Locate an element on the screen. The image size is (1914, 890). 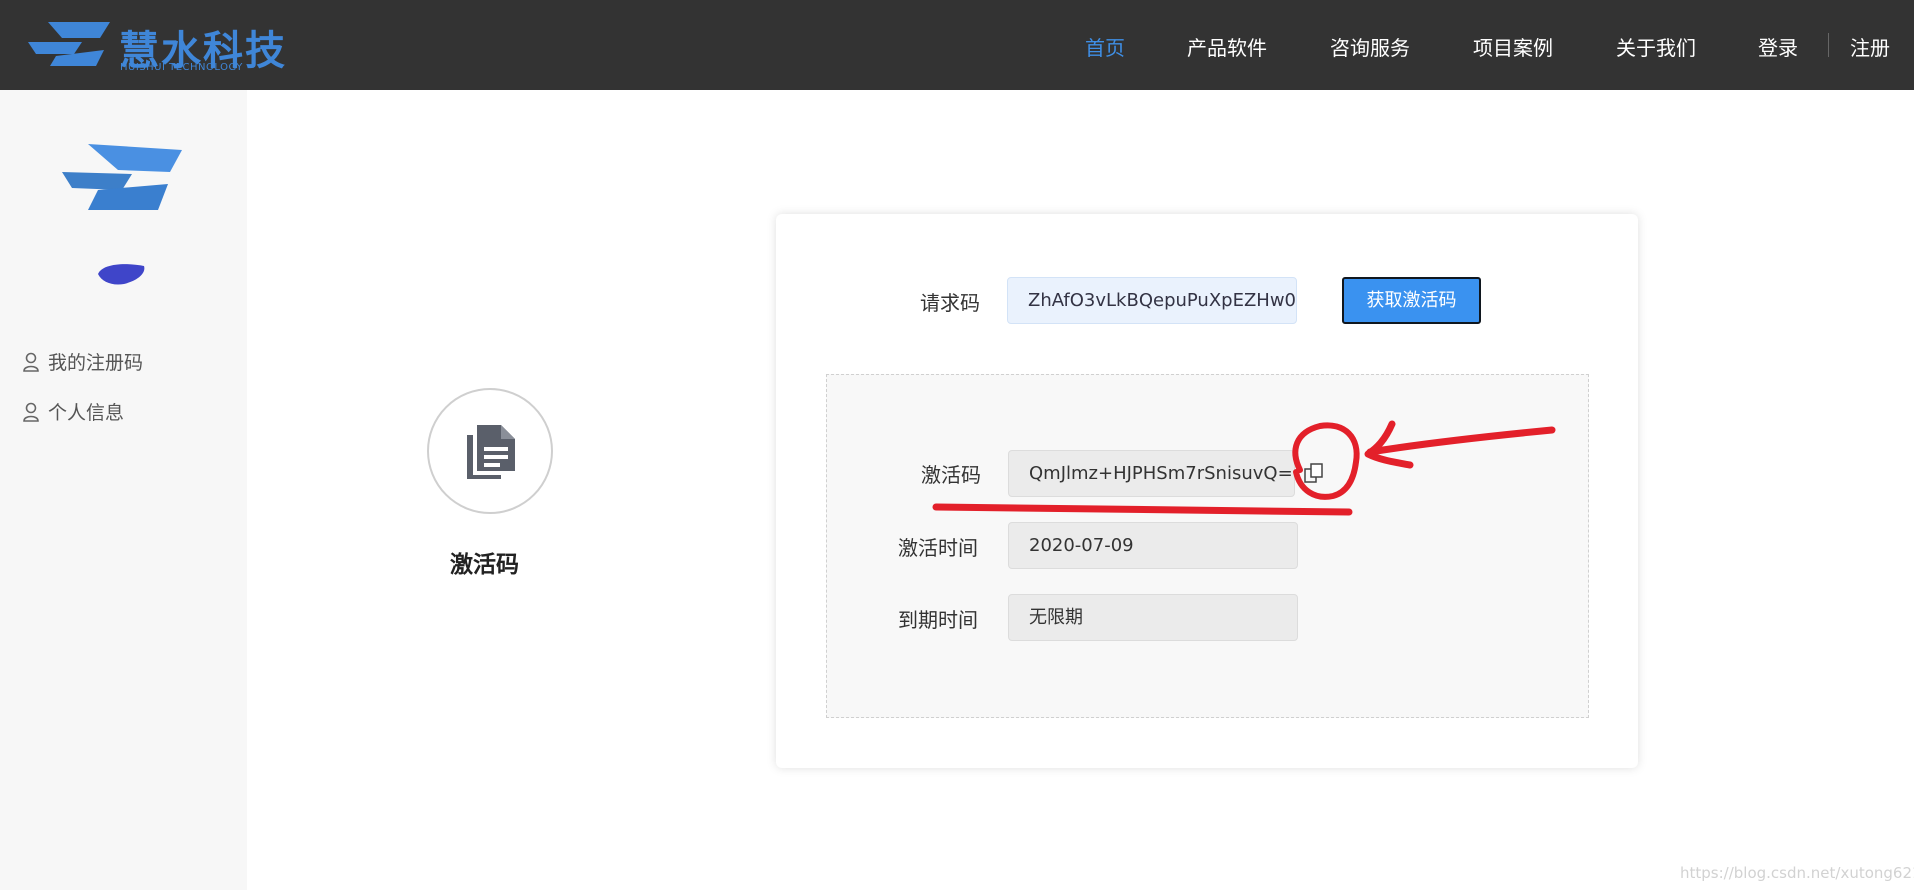
brand-mark-icon is located at coordinates (69, 44).